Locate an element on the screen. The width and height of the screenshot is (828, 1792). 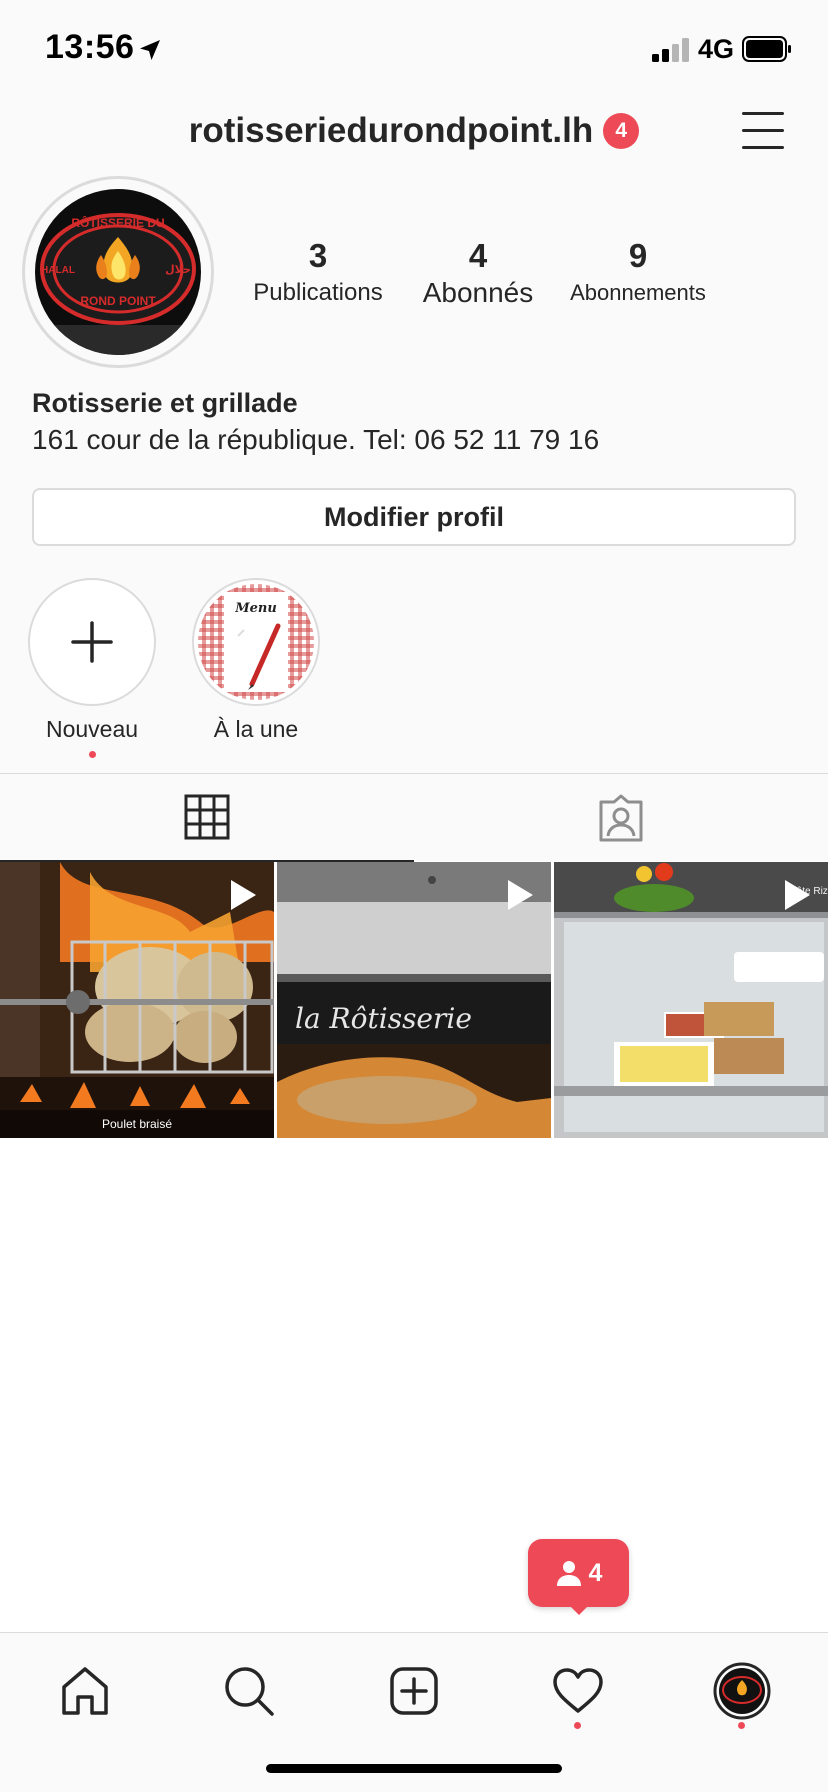
header: rotisseriedurondpoint.lh 4 is located at coordinates (414, 131).